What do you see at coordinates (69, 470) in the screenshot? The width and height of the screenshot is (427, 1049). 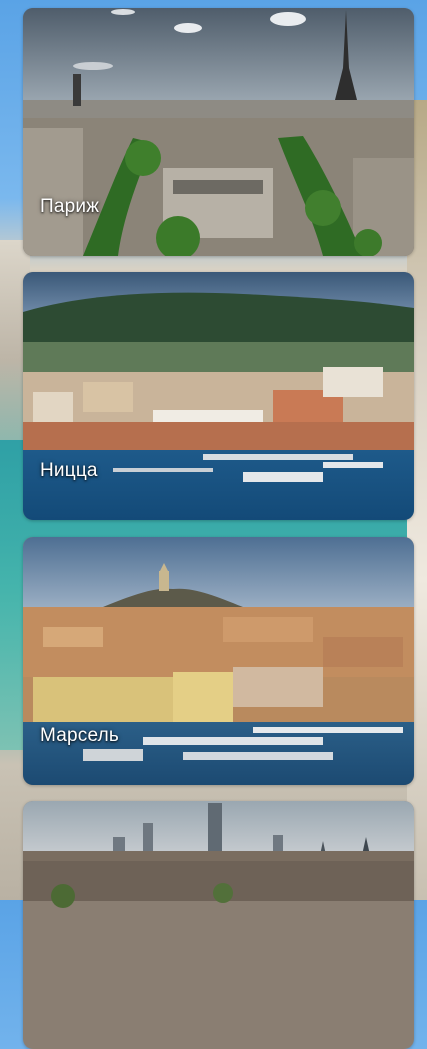 I see `city-name-label: Ницца` at bounding box center [69, 470].